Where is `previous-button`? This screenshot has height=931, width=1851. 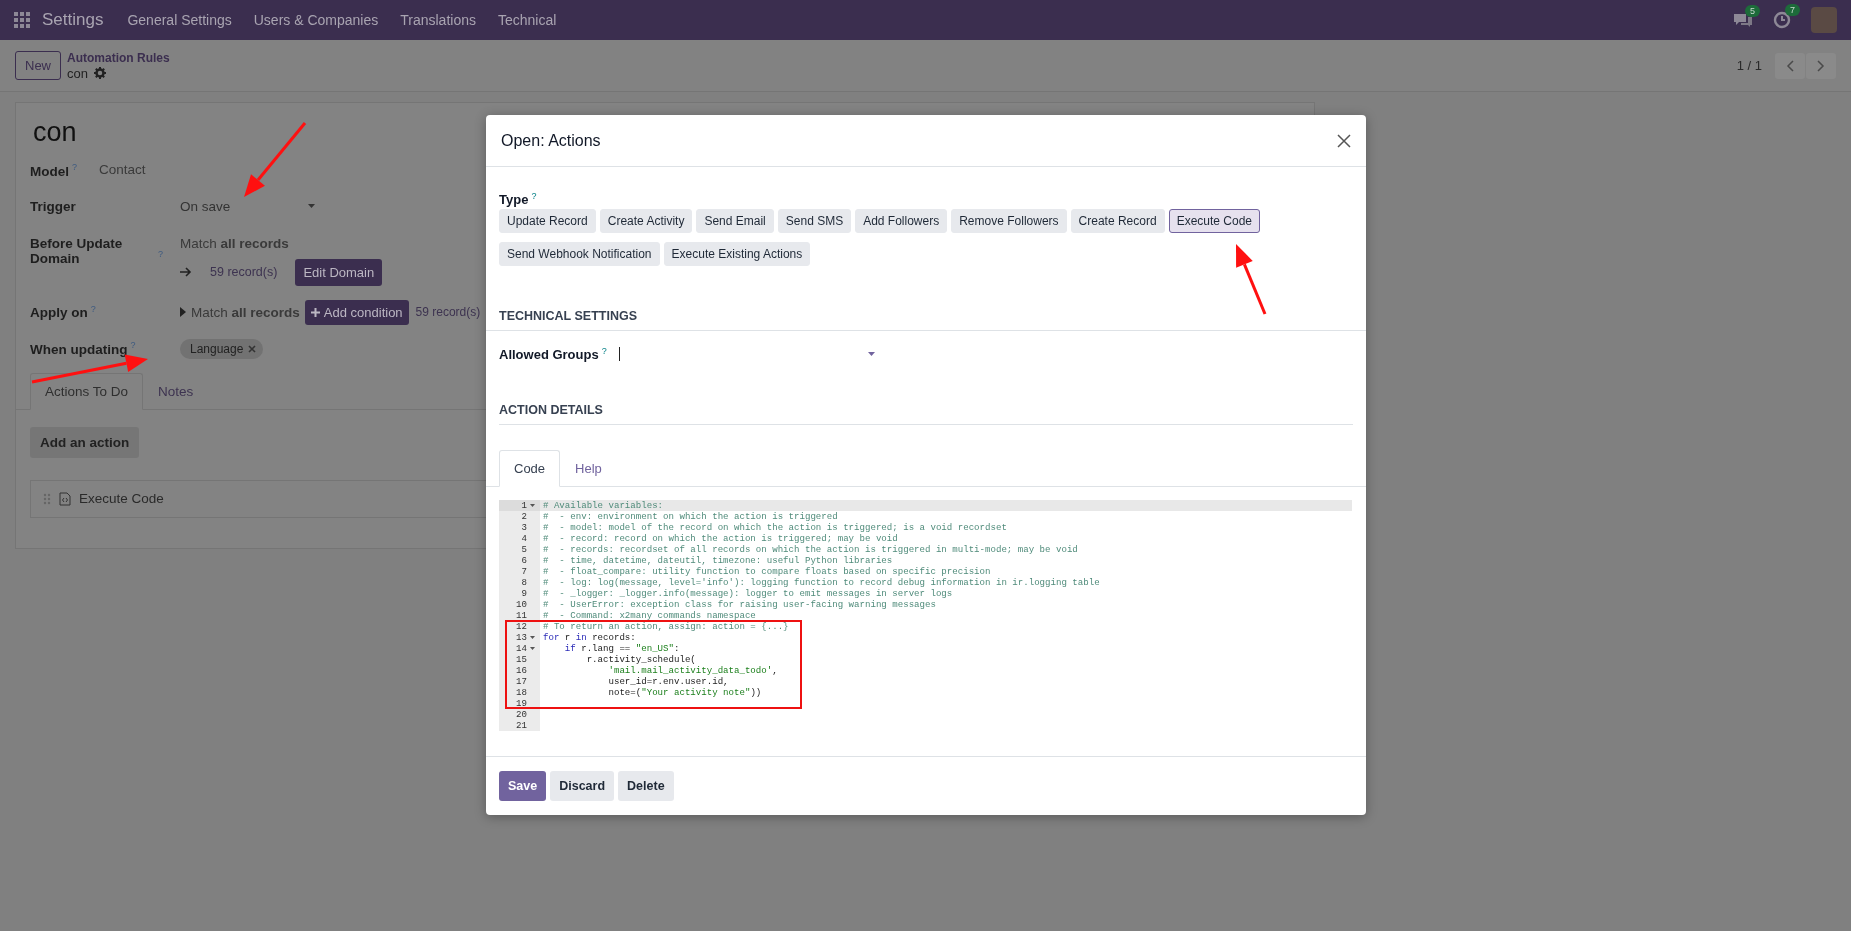
previous-button is located at coordinates (1790, 65).